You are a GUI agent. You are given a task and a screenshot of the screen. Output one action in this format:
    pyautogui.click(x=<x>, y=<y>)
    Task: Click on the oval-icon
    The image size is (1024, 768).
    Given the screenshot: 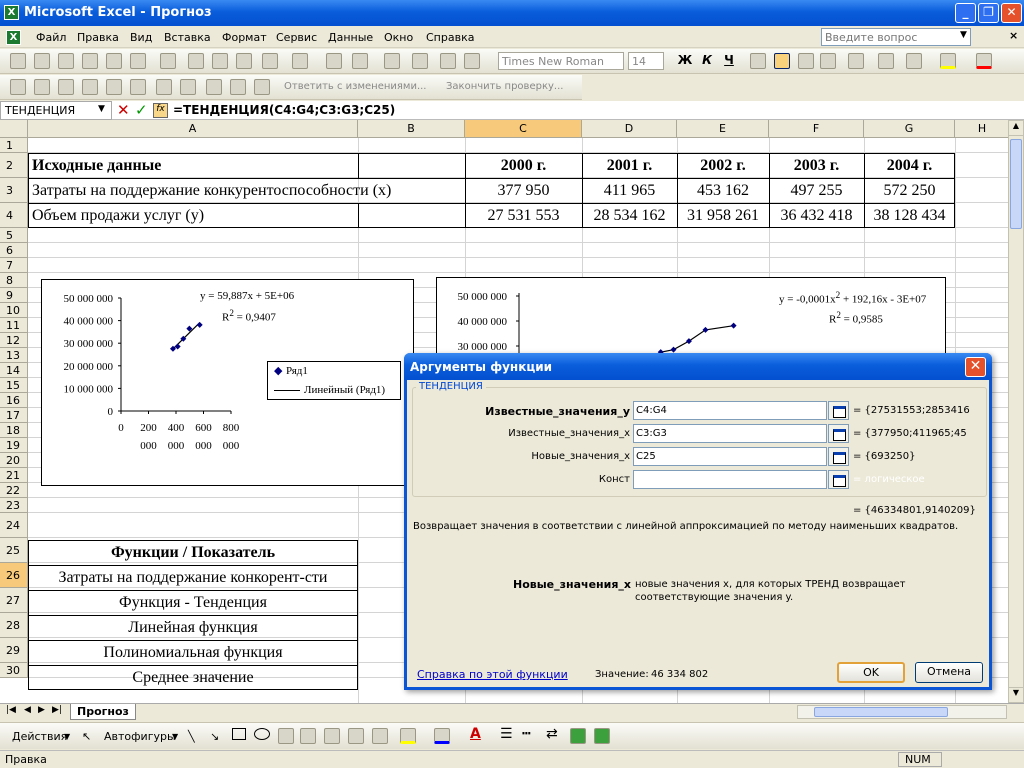 What is the action you would take?
    pyautogui.click(x=262, y=734)
    